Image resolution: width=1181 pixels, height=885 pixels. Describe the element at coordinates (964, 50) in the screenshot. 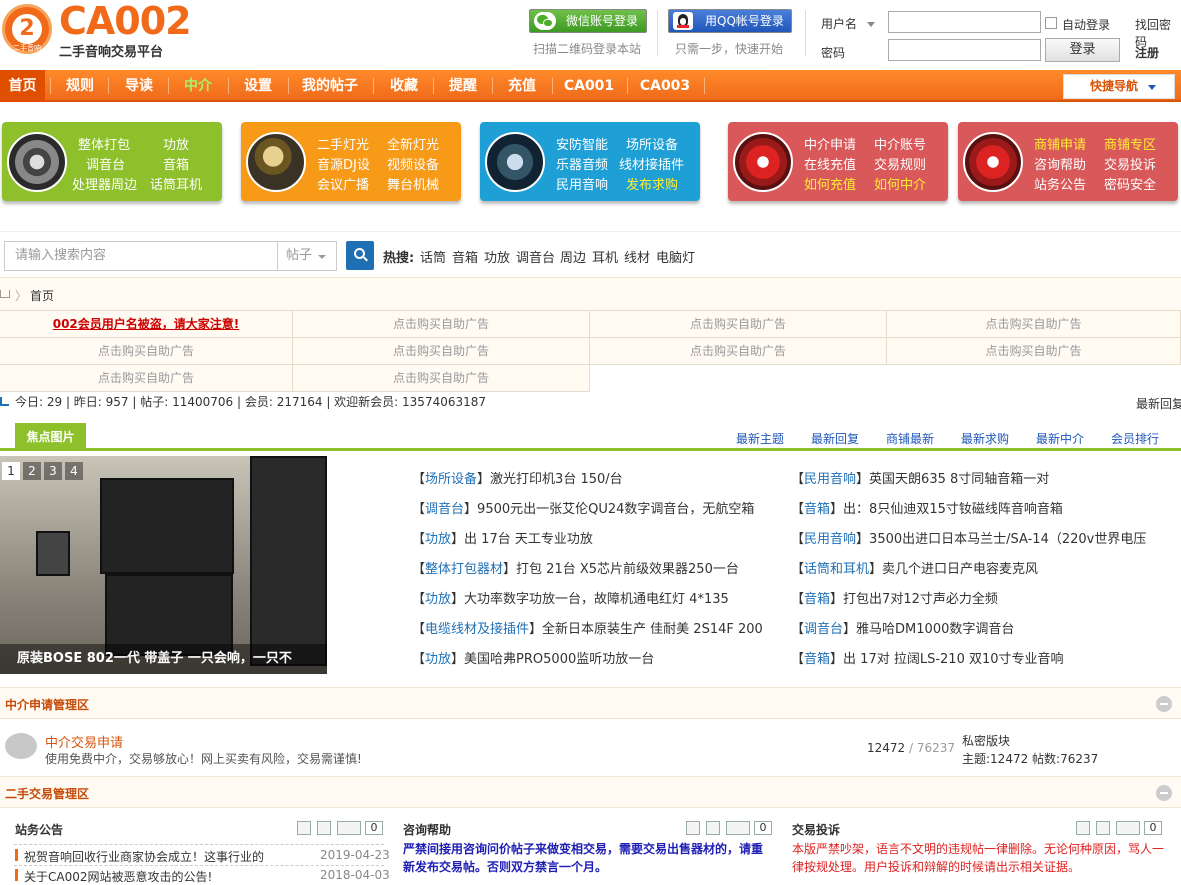

I see `password-input` at that location.